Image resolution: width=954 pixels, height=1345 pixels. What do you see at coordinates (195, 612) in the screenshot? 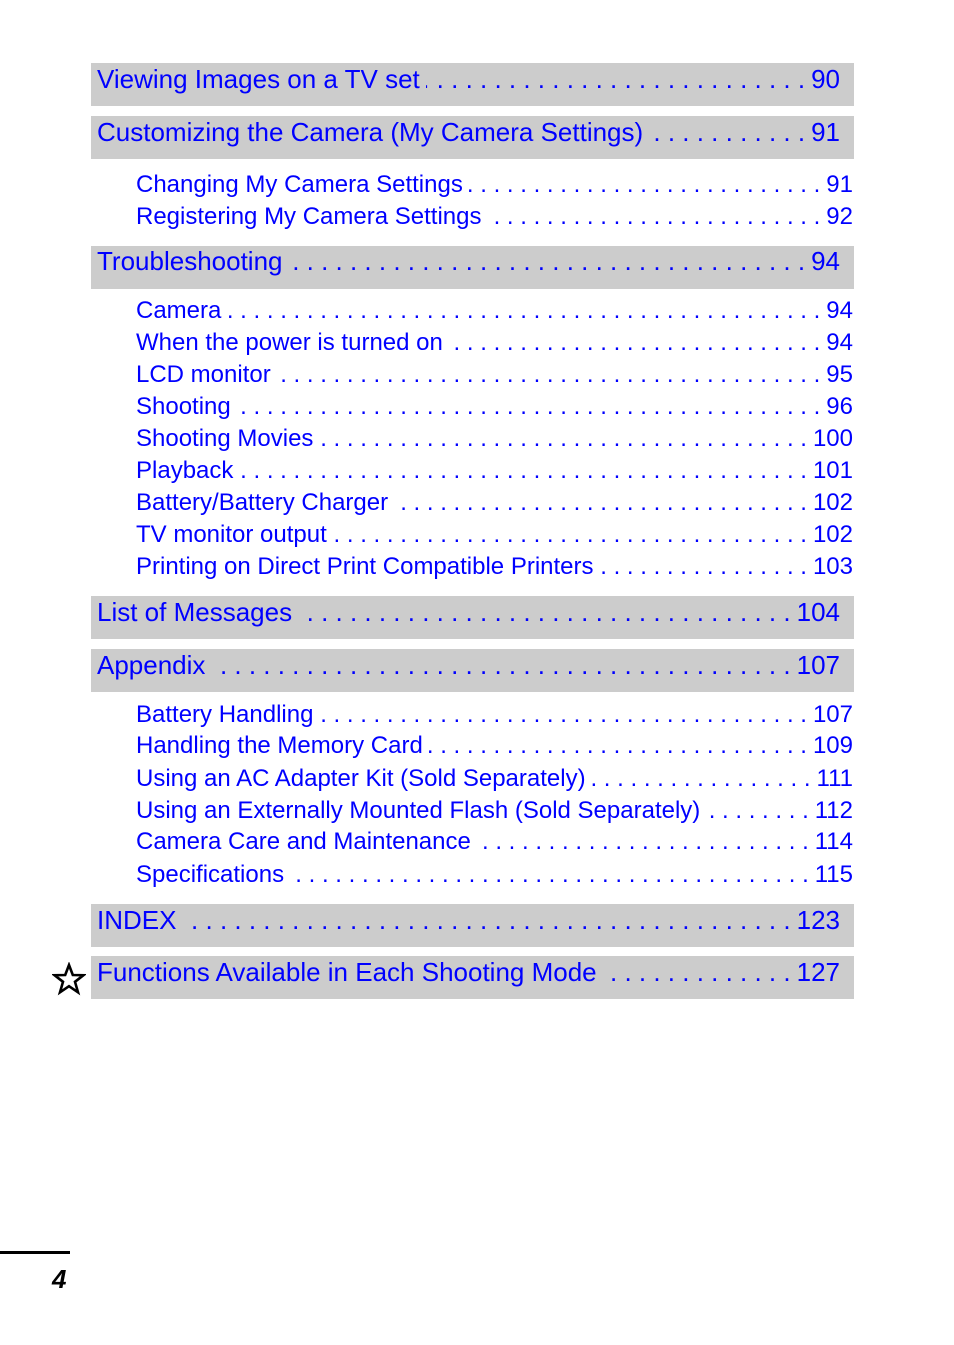
I see `toc-title: List of Messages` at bounding box center [195, 612].